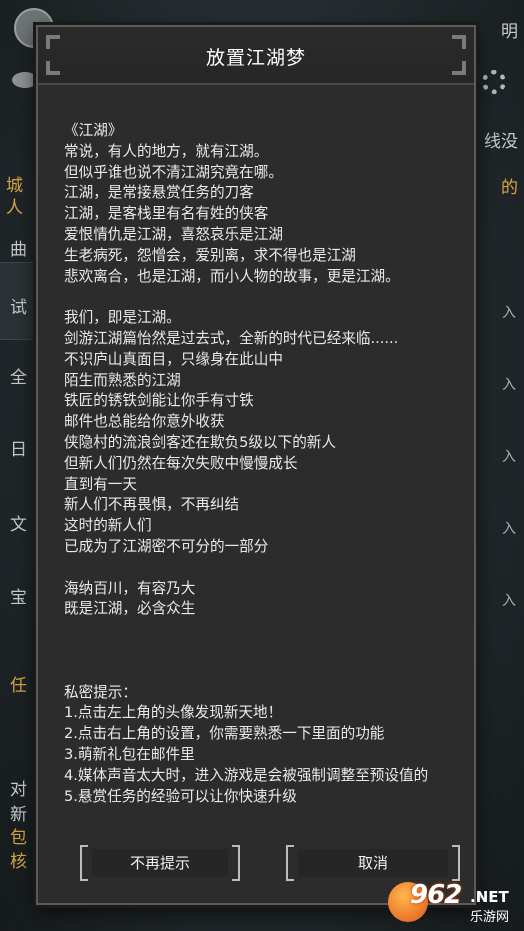 This screenshot has width=524, height=931. I want to click on dialog-text-line: 直到有一天, so click(100, 484).